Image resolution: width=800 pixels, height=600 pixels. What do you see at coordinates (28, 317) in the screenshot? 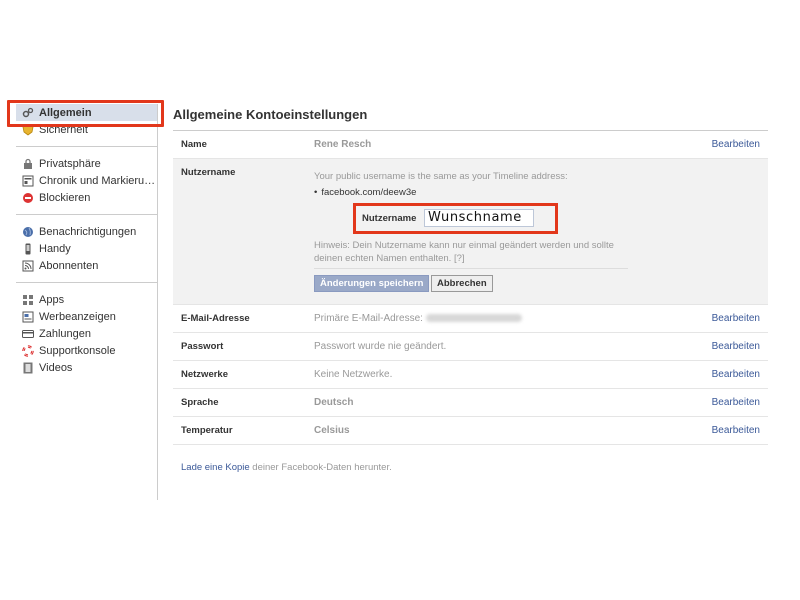
I see `ads-icon` at bounding box center [28, 317].